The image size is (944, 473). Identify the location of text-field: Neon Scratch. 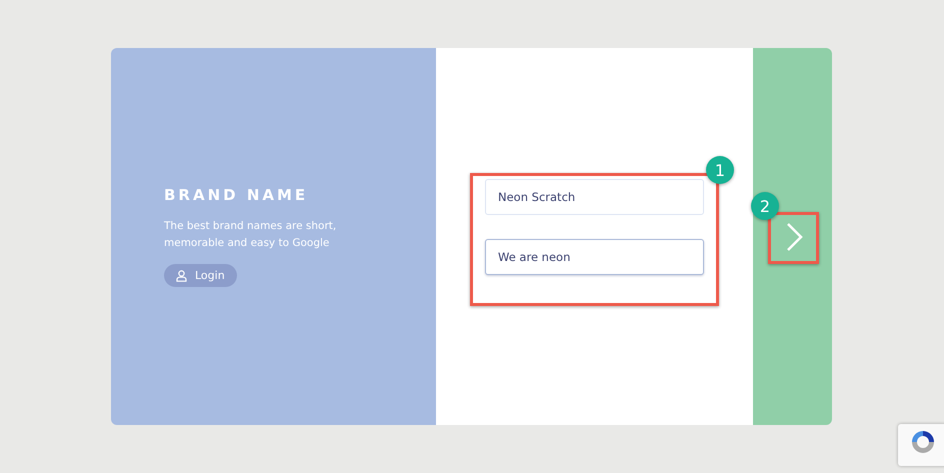
(594, 196).